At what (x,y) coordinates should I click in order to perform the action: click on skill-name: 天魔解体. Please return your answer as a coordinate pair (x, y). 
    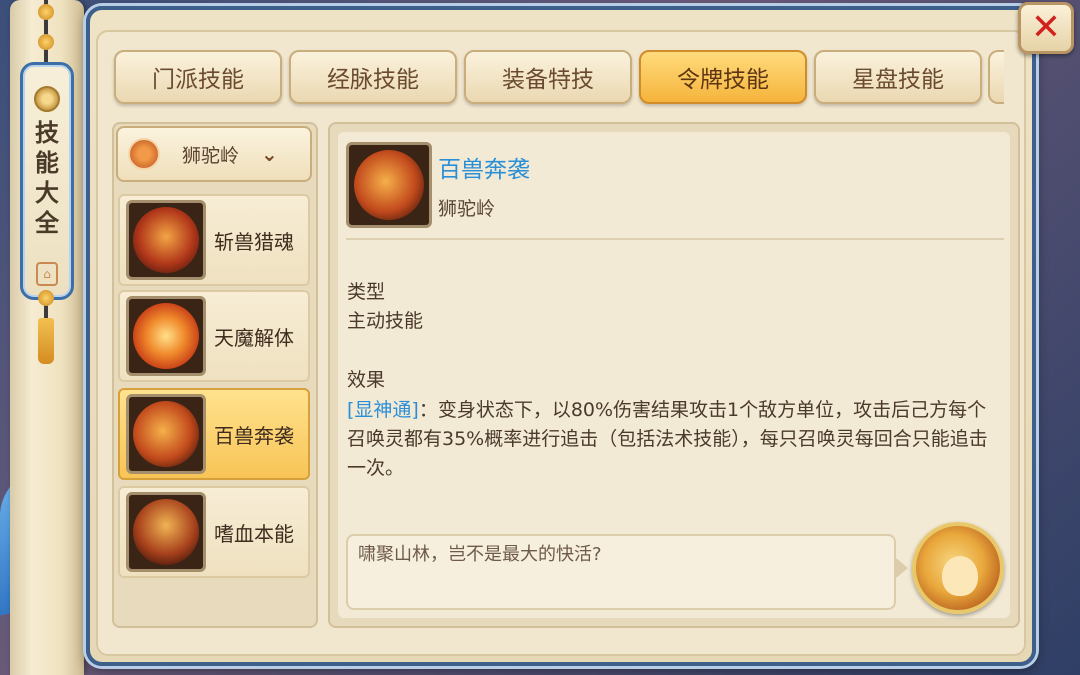
    Looking at the image, I should click on (254, 337).